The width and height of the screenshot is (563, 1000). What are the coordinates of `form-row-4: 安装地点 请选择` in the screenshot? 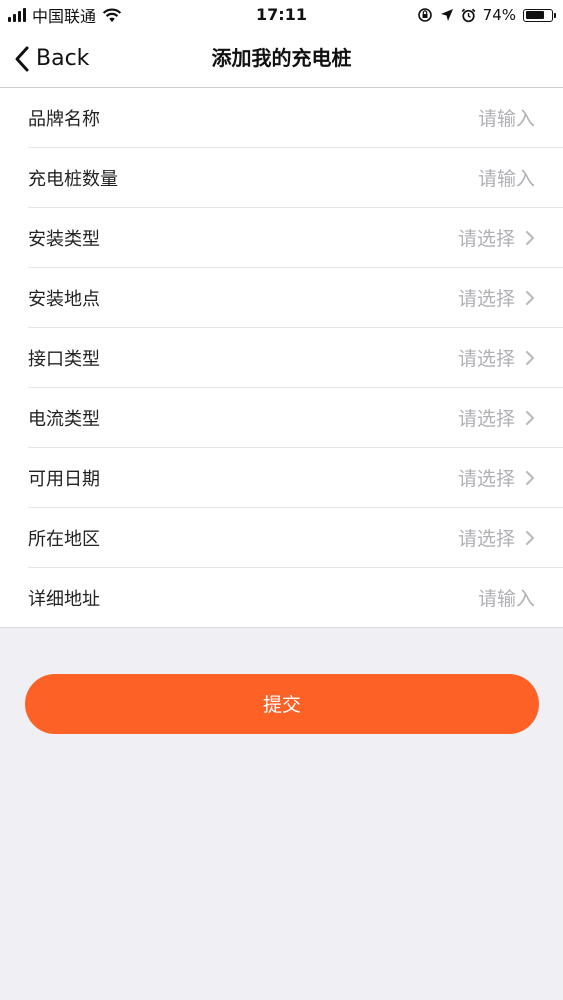 It's located at (295, 298).